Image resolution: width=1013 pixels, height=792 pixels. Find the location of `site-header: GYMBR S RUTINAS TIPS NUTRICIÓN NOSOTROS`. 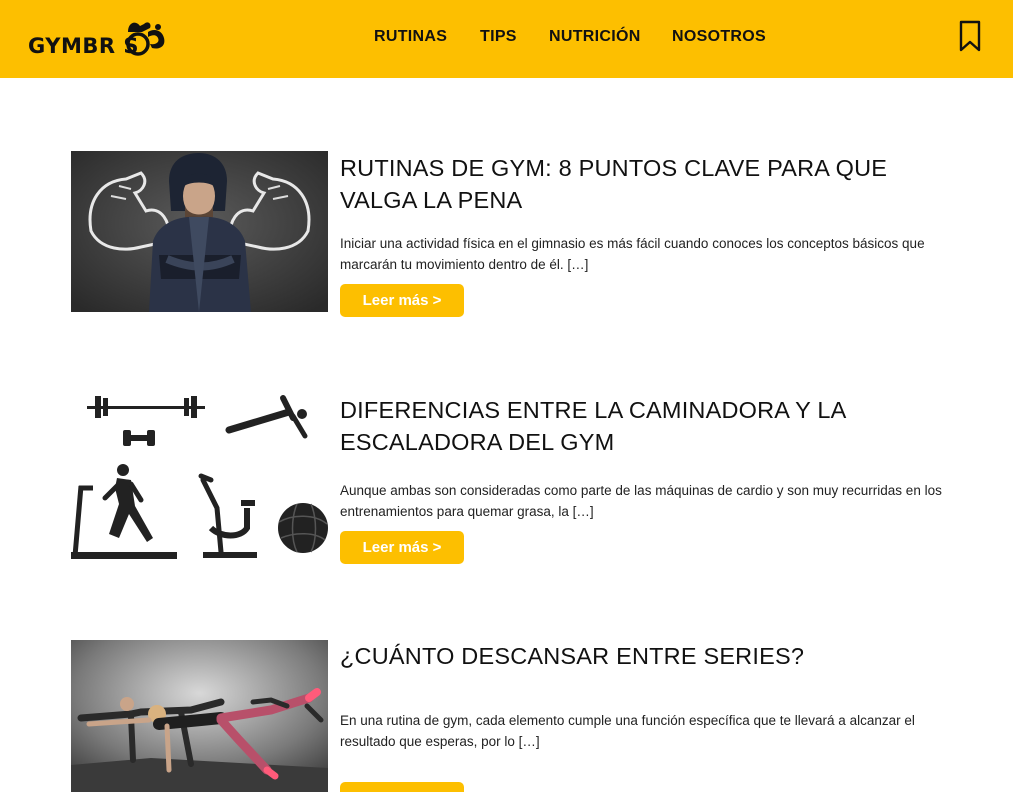

site-header: GYMBR S RUTINAS TIPS NUTRICIÓN NOSOTROS is located at coordinates (506, 39).